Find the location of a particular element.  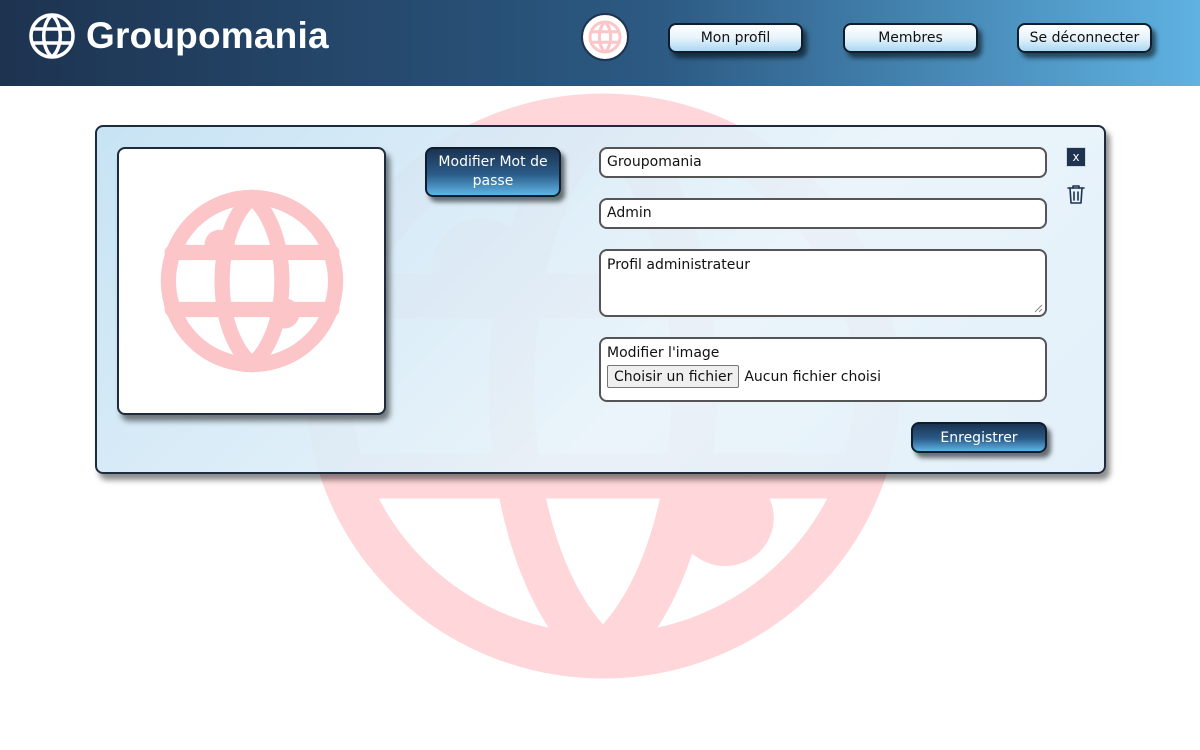

resize-grip-icon is located at coordinates (1038, 308).